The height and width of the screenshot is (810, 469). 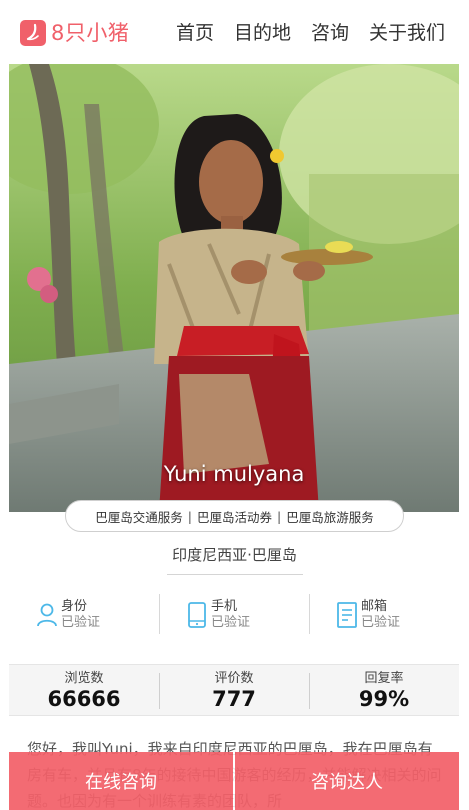 I want to click on stat-value: 66666, so click(x=84, y=699).